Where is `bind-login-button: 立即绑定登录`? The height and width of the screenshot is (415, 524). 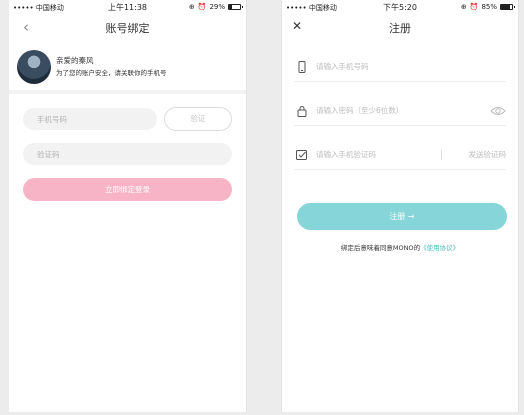
bind-login-button: 立即绑定登录 is located at coordinates (127, 189).